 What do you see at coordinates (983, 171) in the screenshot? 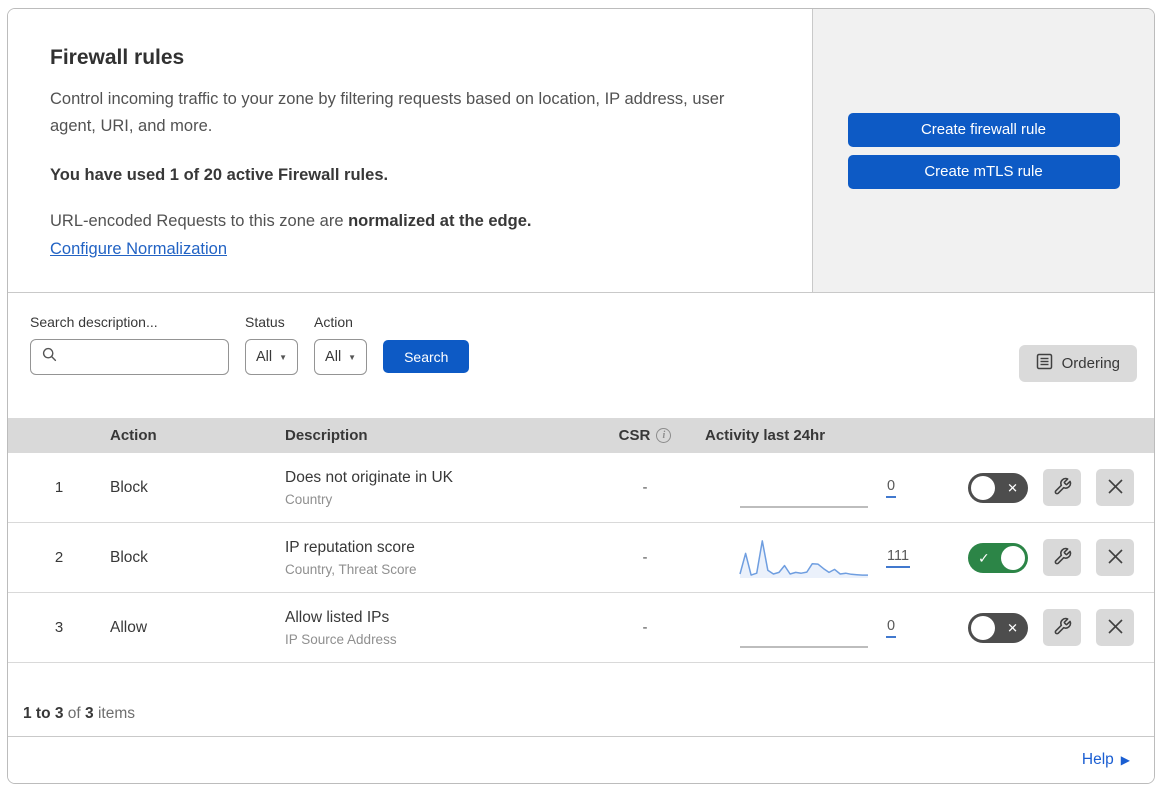
I see `create-mtls-rule-button: Create mTLS rule` at bounding box center [983, 171].